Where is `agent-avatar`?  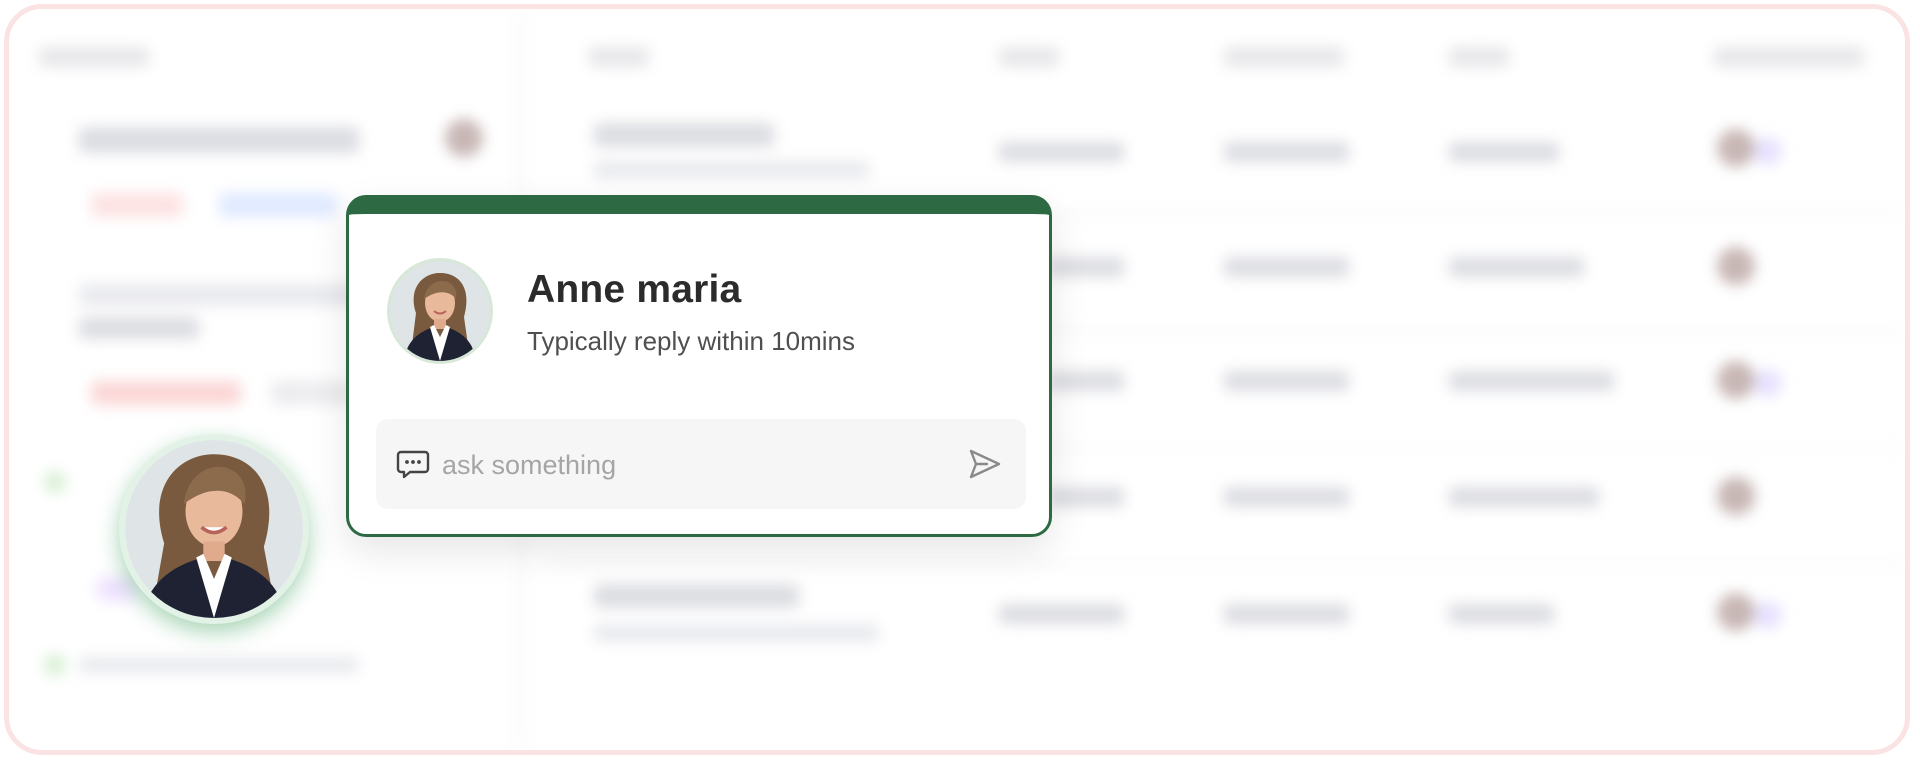 agent-avatar is located at coordinates (440, 311).